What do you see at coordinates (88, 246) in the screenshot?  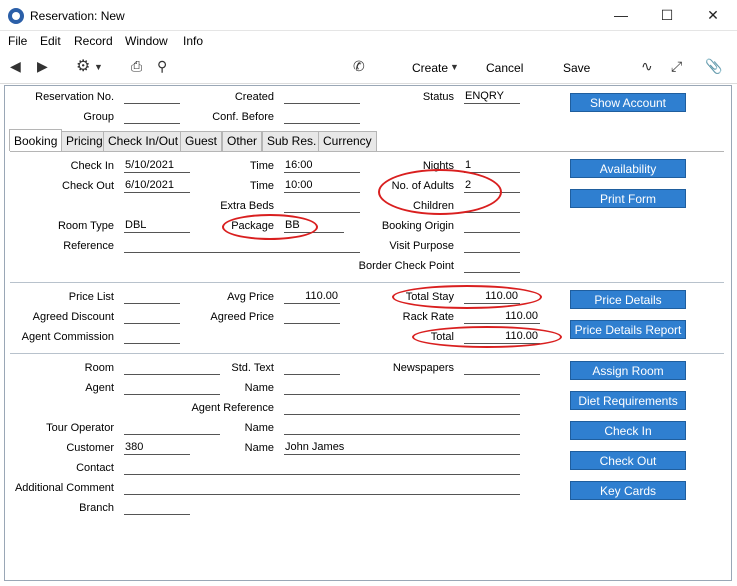 I see `reference-label: Reference` at bounding box center [88, 246].